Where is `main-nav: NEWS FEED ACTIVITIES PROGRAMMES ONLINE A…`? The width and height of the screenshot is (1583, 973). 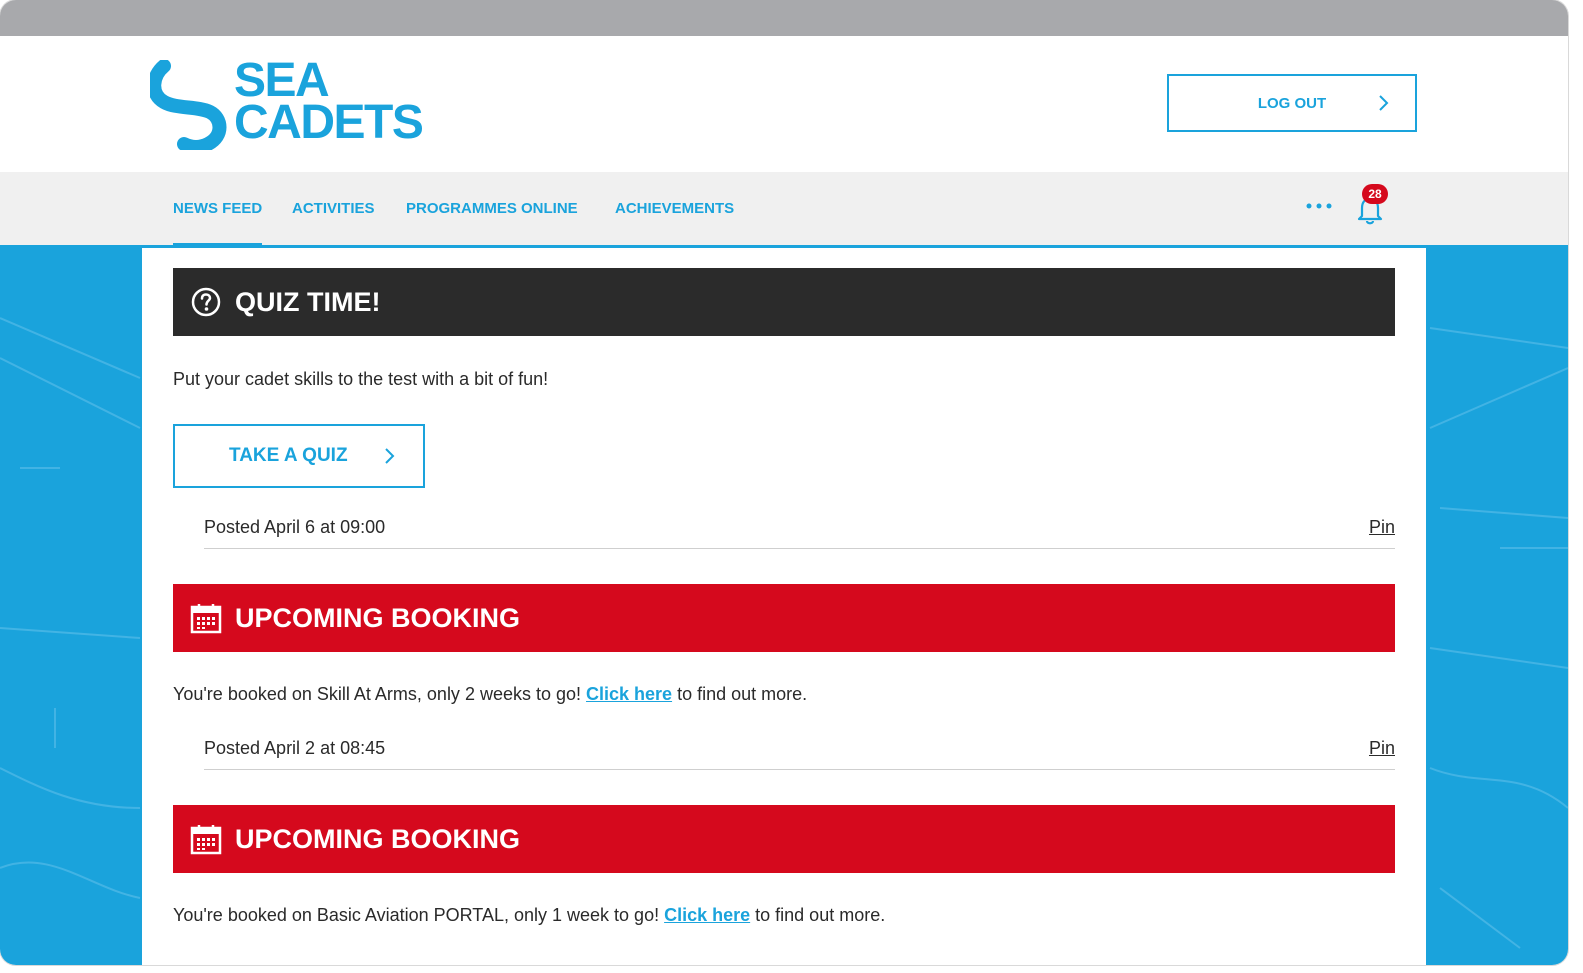
main-nav: NEWS FEED ACTIVITIES PROGRAMMES ONLINE A… is located at coordinates (784, 210).